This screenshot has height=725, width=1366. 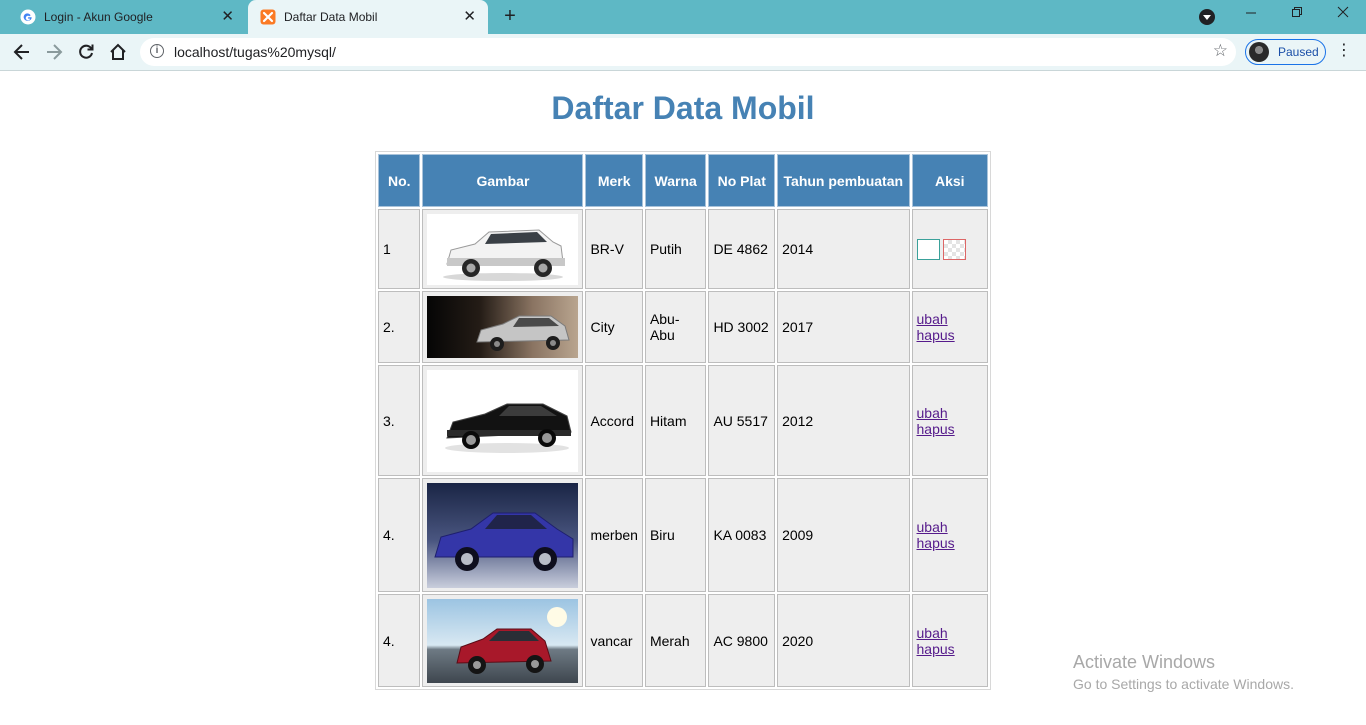 I want to click on home-button, so click(x=118, y=52).